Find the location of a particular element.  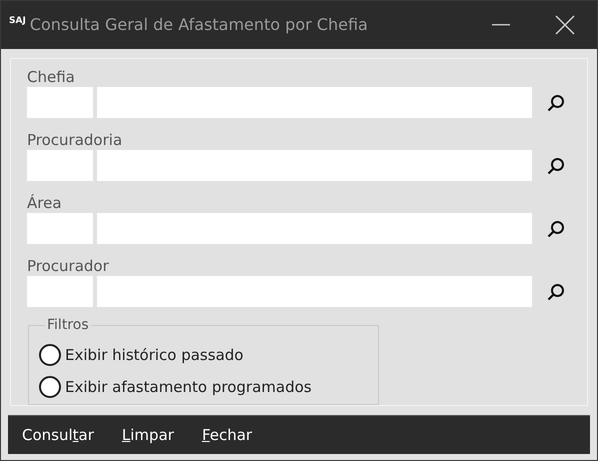

action-button: Consultar is located at coordinates (58, 435).